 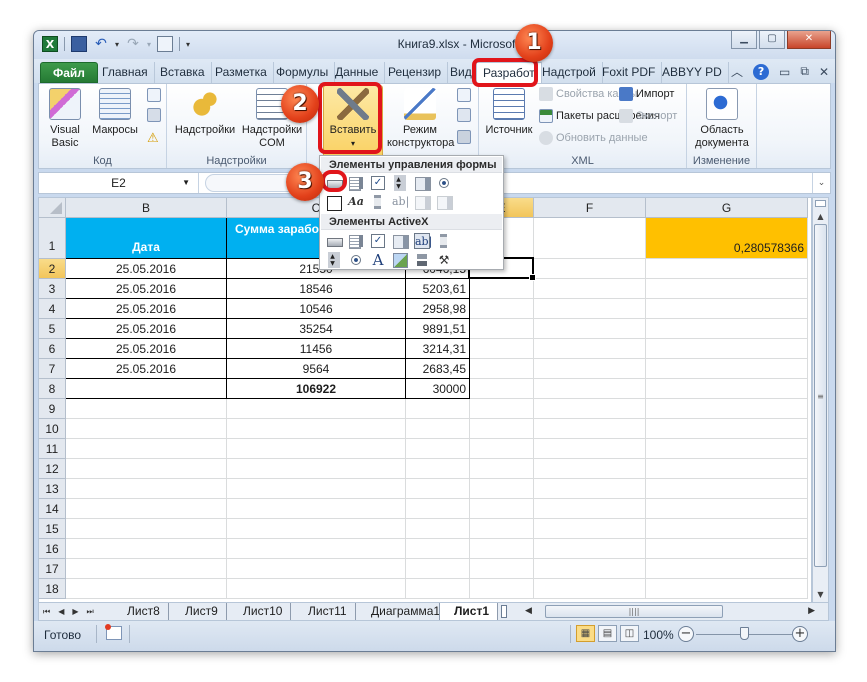 I want to click on tab-abbyy-pdf: ABBYY PD, so click(x=692, y=72).